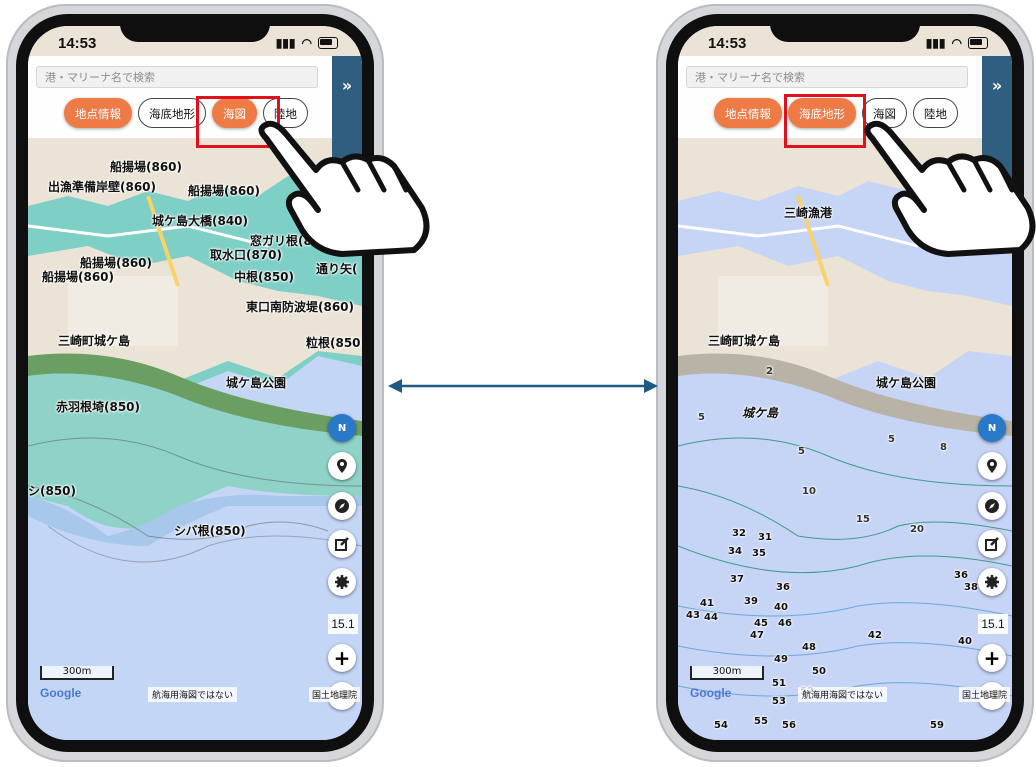  What do you see at coordinates (210, 531) in the screenshot?
I see `map-label: シバ根(850)` at bounding box center [210, 531].